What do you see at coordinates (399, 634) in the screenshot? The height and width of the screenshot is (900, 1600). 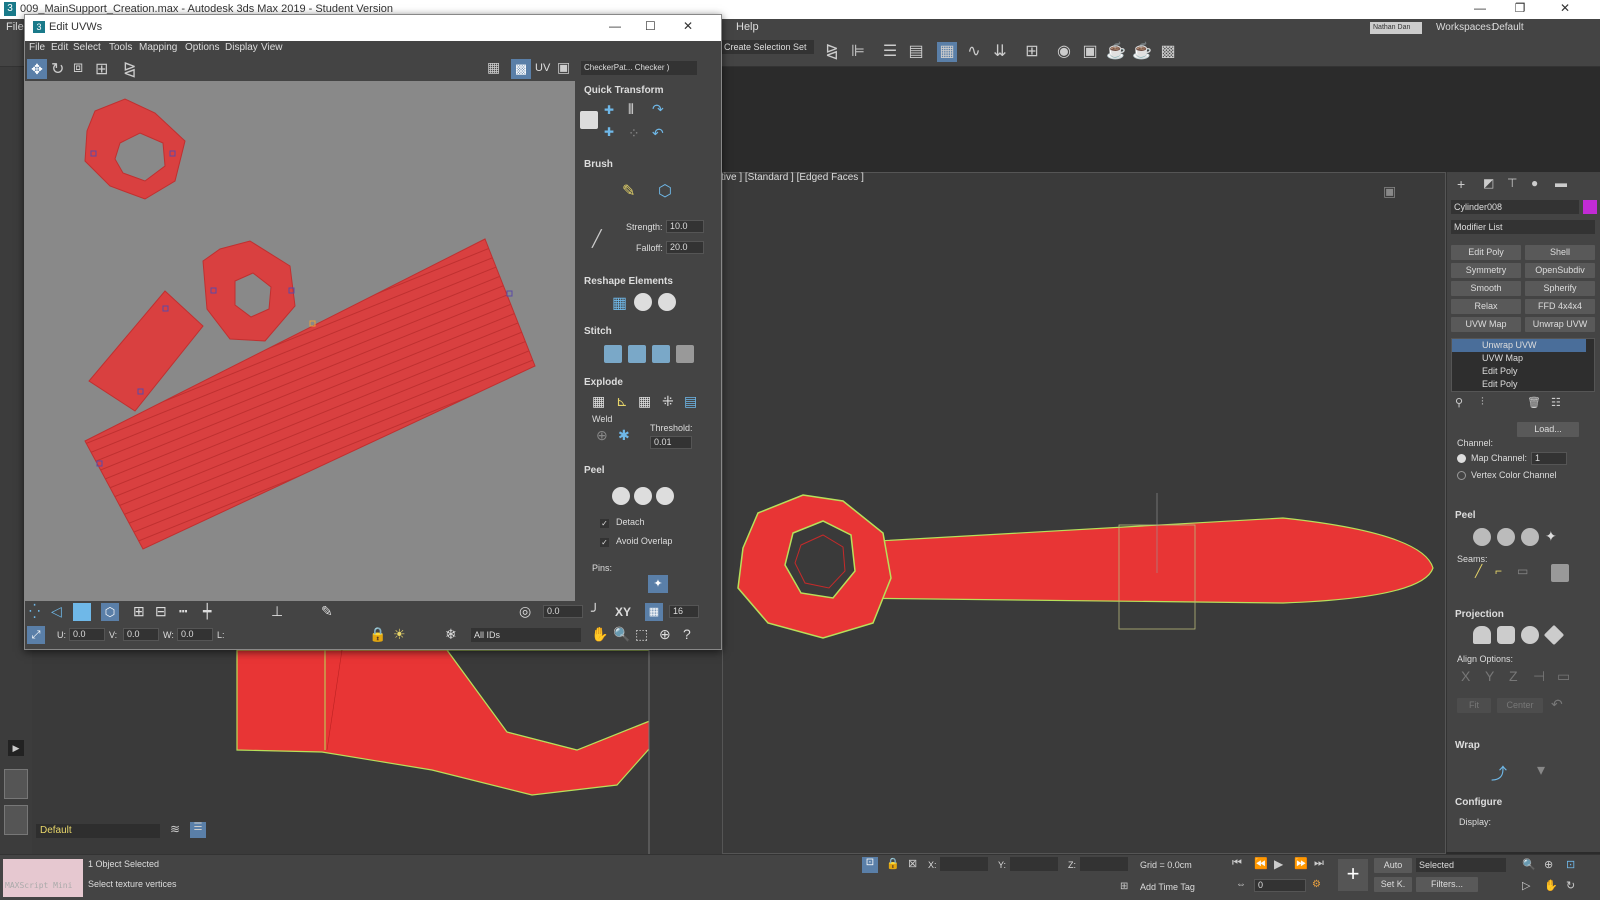 I see `hide-icon: ☀` at bounding box center [399, 634].